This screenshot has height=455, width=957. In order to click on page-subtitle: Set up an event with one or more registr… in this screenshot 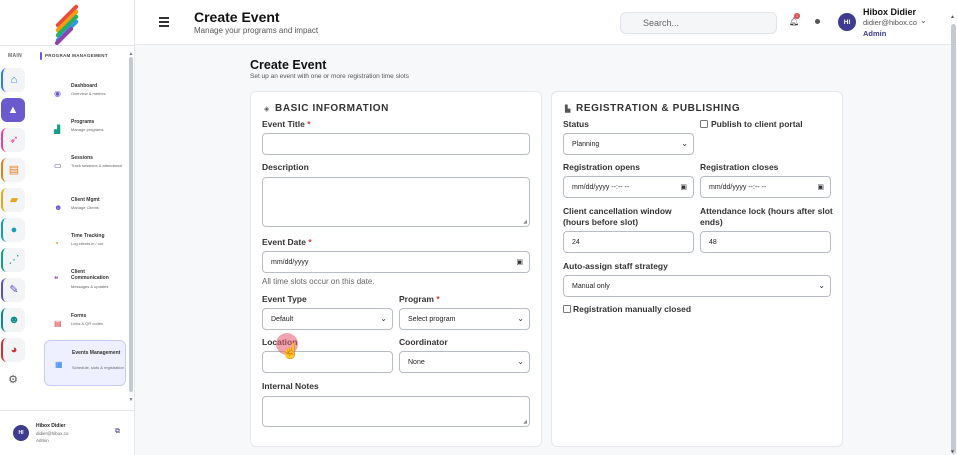, I will do `click(329, 76)`.